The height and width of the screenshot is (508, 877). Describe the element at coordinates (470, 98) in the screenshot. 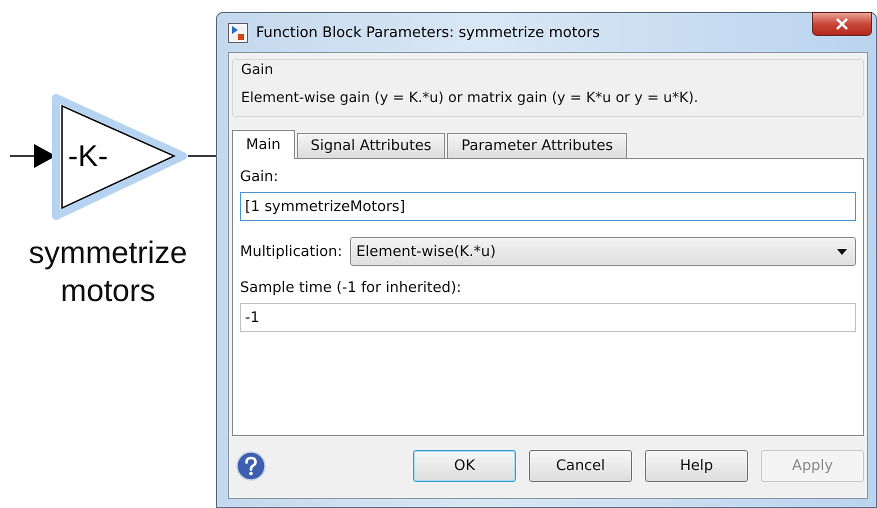

I see `block-description: Element-wise gain (y = K.*u) or matrix gain (y = K*u or y = u*K).` at that location.